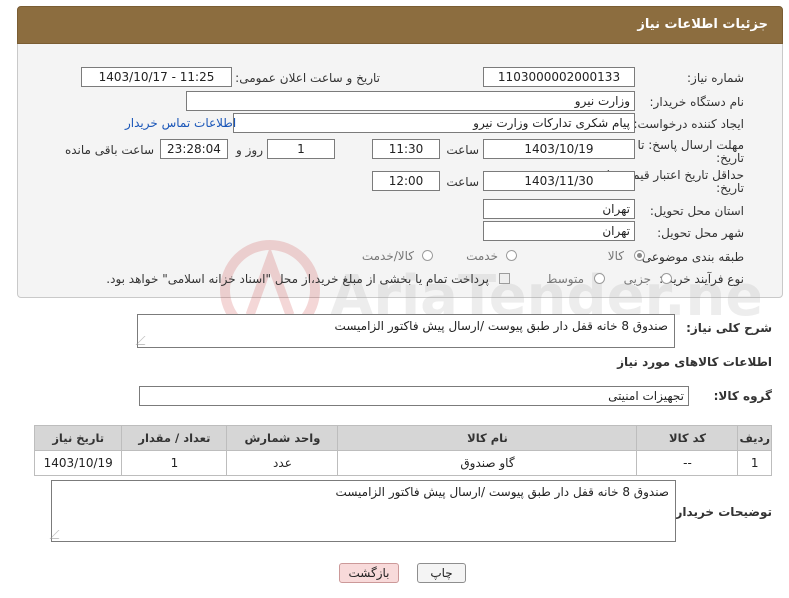 The image size is (789, 598). Describe the element at coordinates (637, 279) in the screenshot. I see `process-small-label: جزیی` at that location.